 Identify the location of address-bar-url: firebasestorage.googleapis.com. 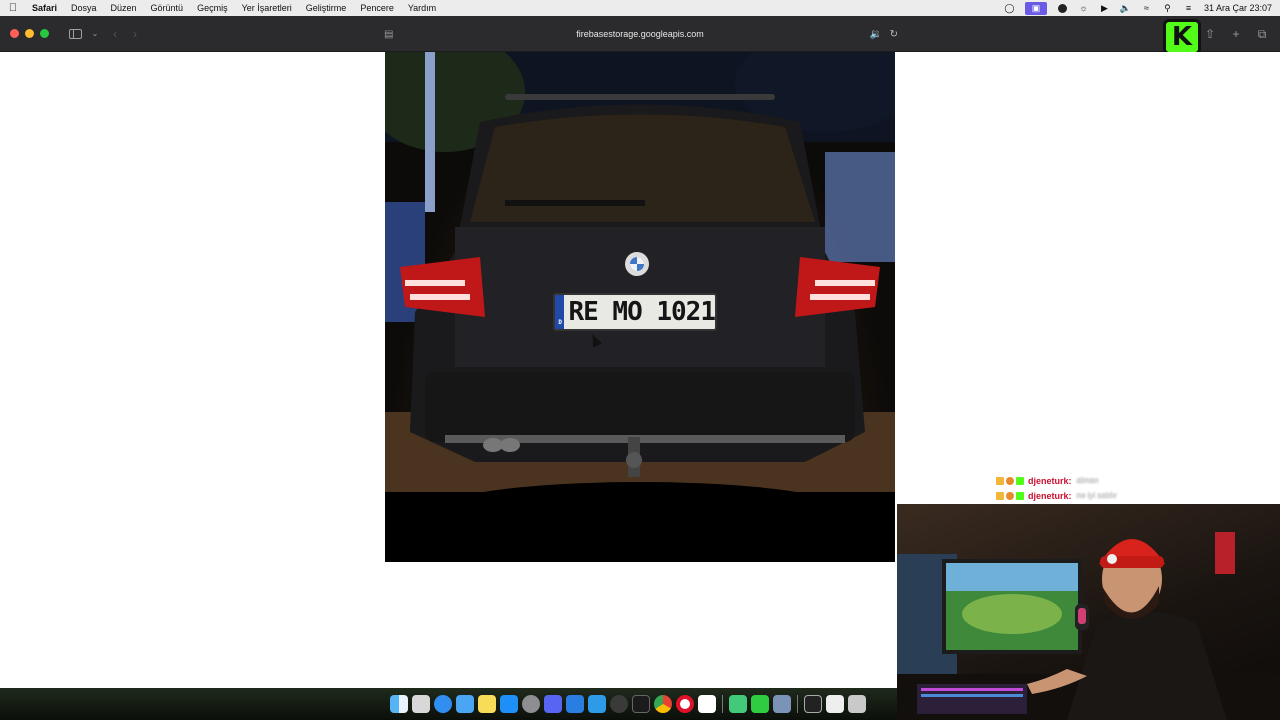
(640, 34).